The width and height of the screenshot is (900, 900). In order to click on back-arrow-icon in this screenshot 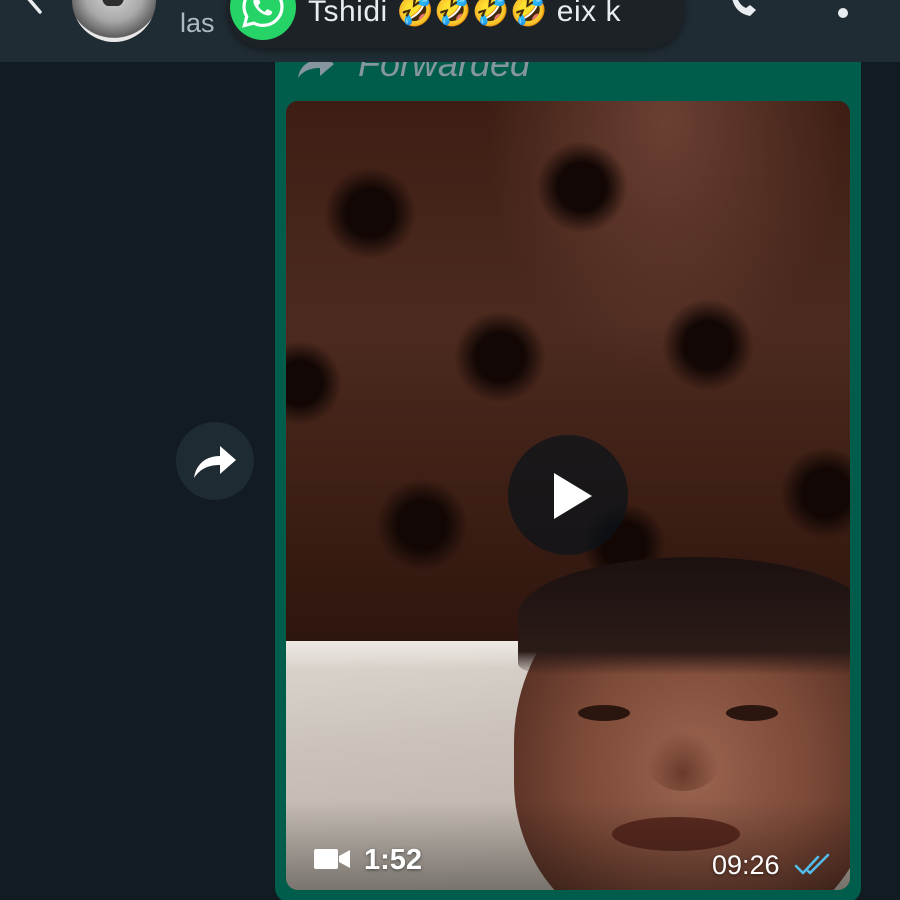, I will do `click(34, 7)`.